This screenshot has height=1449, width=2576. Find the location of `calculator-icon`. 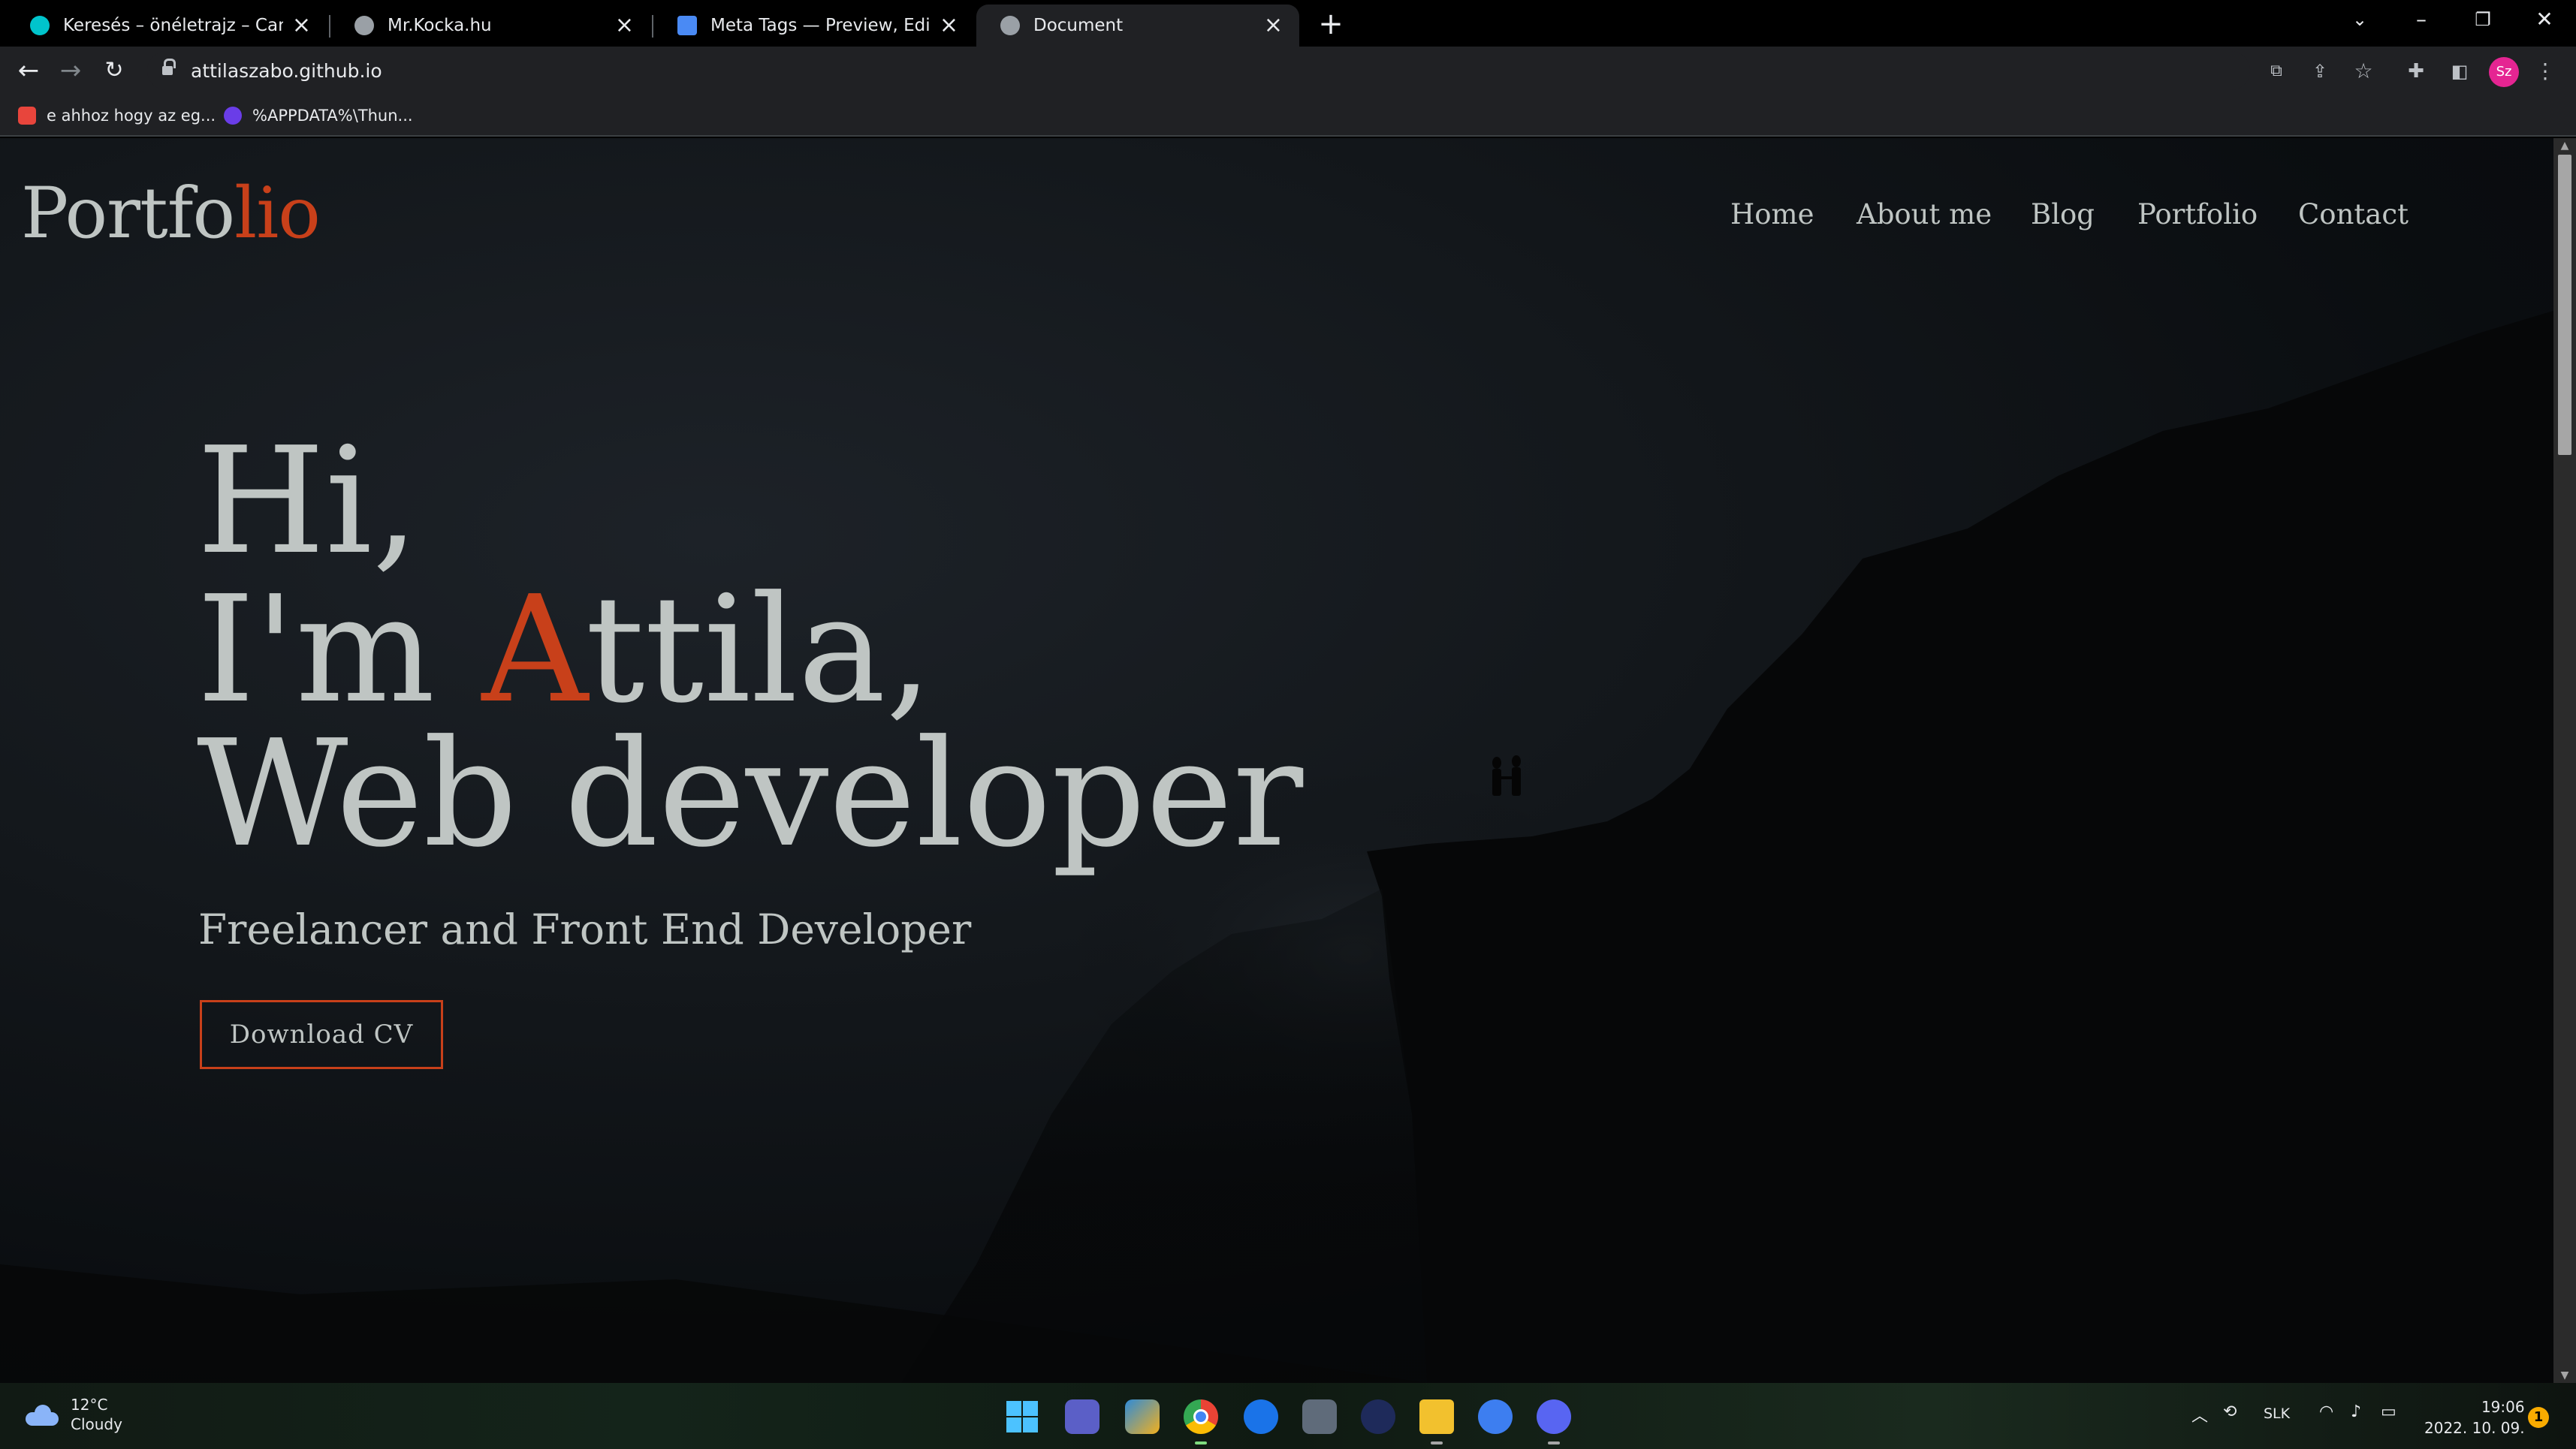

calculator-icon is located at coordinates (1319, 1416).